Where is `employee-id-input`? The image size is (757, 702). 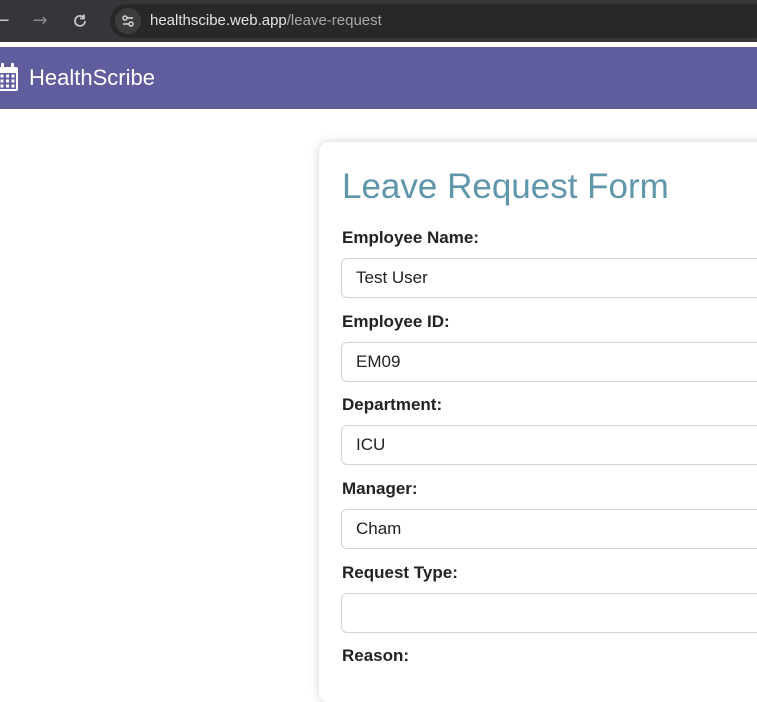
employee-id-input is located at coordinates (549, 362).